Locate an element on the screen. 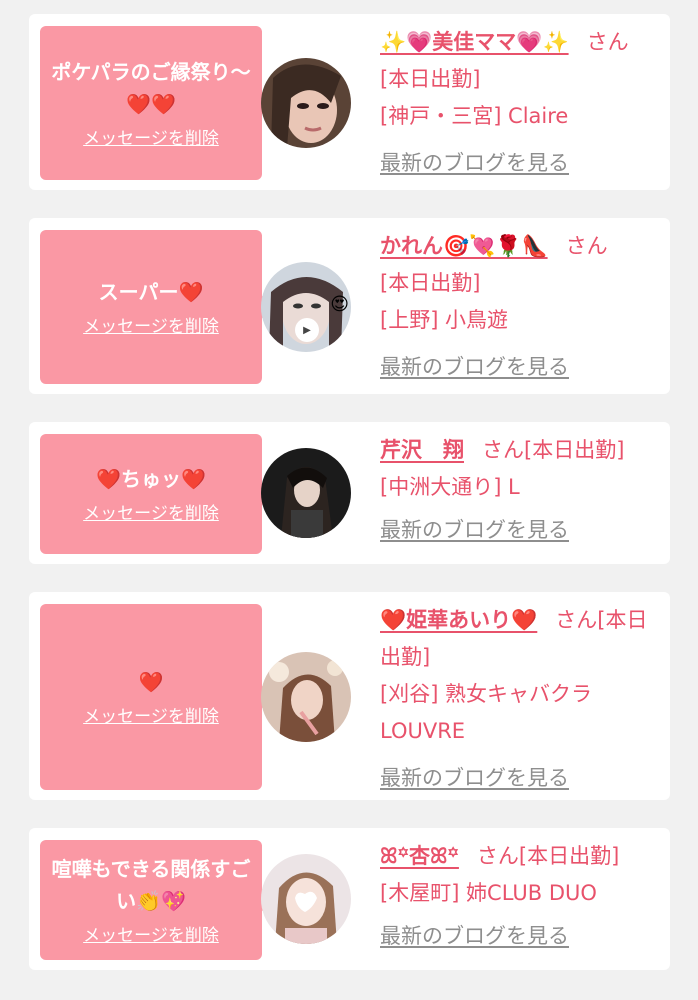 This screenshot has height=1000, width=698. cast-info: ꕤ꙳杏ꕤ꙳ さん[本日出勤] [木屋町] 姉CLUB DUO 最新のブログを見る is located at coordinates (521, 896).